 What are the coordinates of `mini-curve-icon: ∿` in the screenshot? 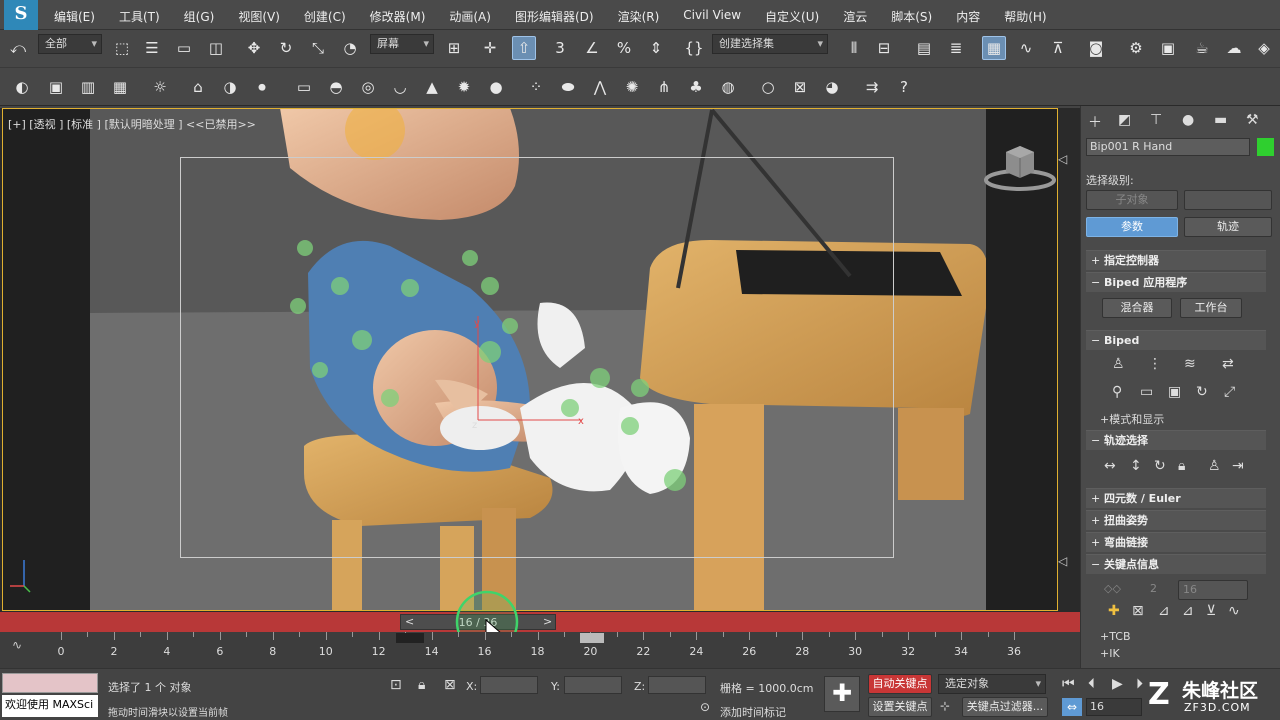 It's located at (17, 645).